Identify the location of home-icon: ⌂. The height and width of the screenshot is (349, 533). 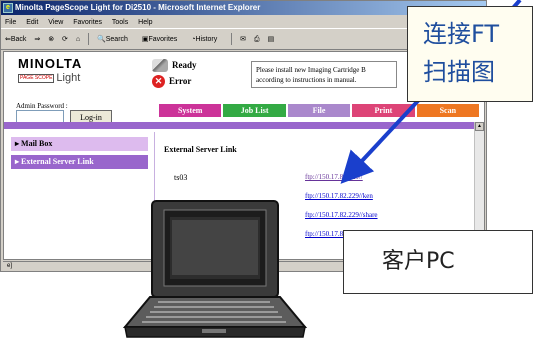
(78, 39).